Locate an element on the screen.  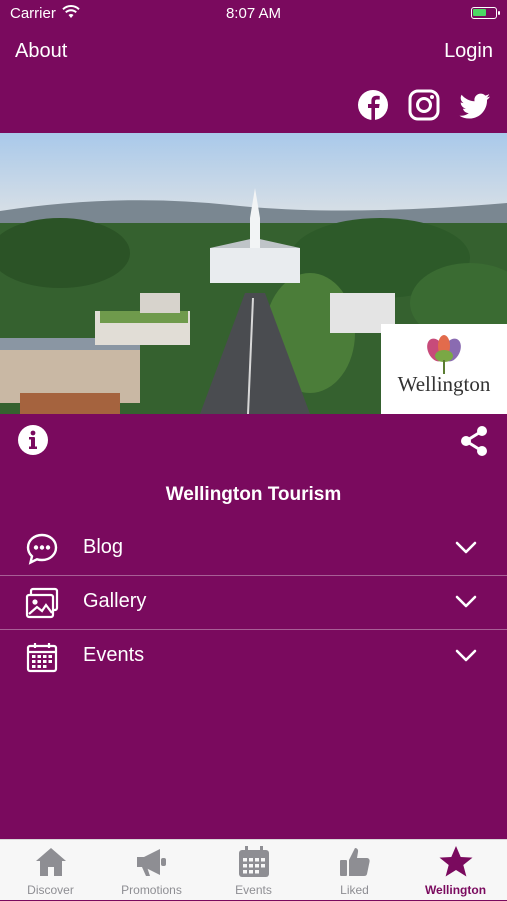
tab-events: Events is located at coordinates (253, 870).